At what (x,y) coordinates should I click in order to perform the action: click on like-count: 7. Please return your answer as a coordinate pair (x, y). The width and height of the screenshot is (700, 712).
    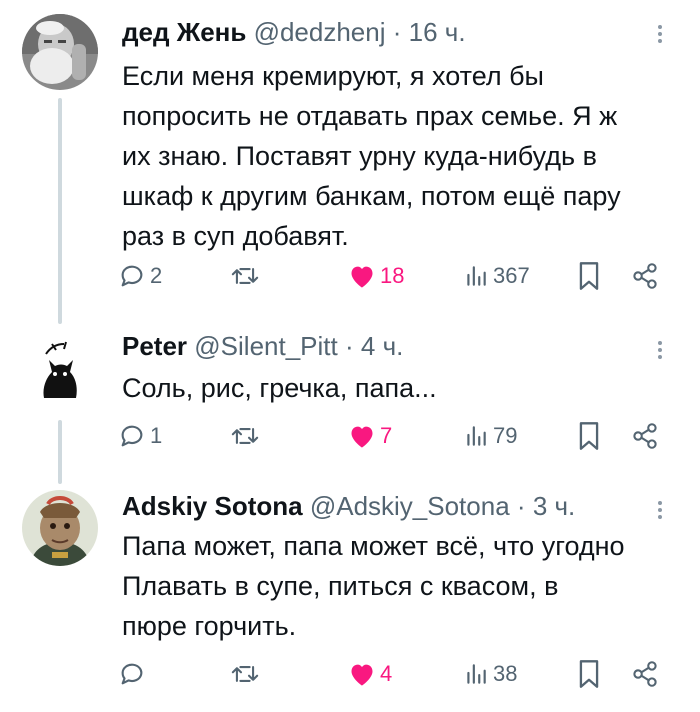
    Looking at the image, I should click on (386, 435).